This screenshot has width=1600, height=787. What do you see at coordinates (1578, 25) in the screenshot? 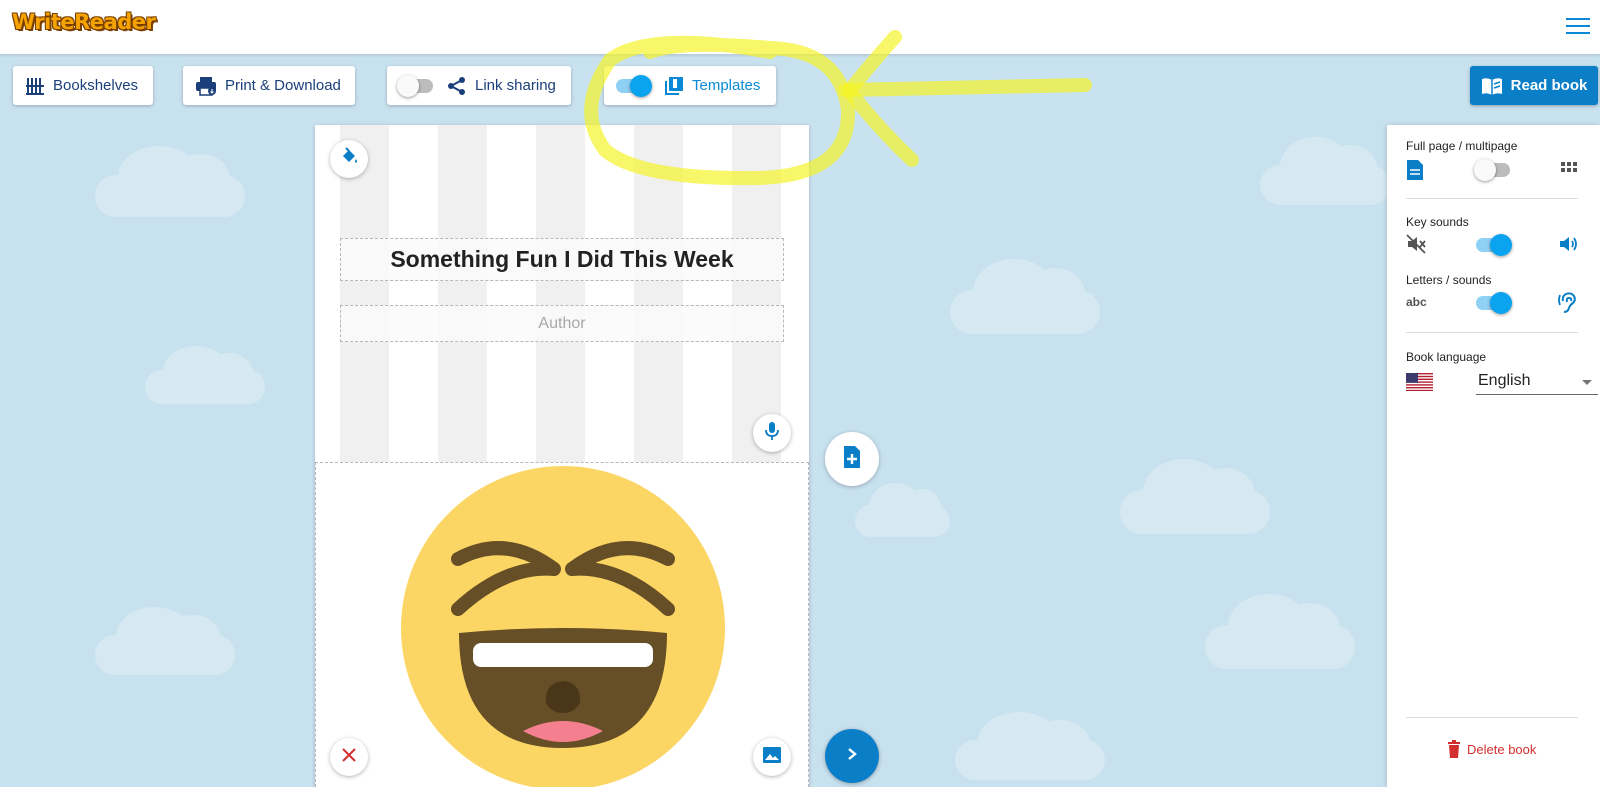
I see `hamburger-menu-icon` at bounding box center [1578, 25].